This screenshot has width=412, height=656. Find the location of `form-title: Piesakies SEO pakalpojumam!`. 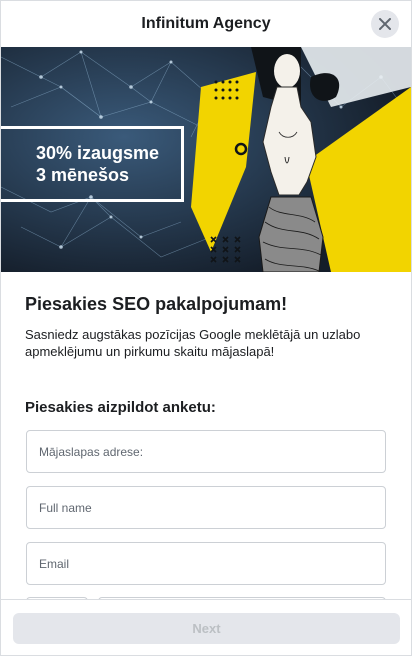

form-title: Piesakies SEO pakalpojumam! is located at coordinates (156, 304).